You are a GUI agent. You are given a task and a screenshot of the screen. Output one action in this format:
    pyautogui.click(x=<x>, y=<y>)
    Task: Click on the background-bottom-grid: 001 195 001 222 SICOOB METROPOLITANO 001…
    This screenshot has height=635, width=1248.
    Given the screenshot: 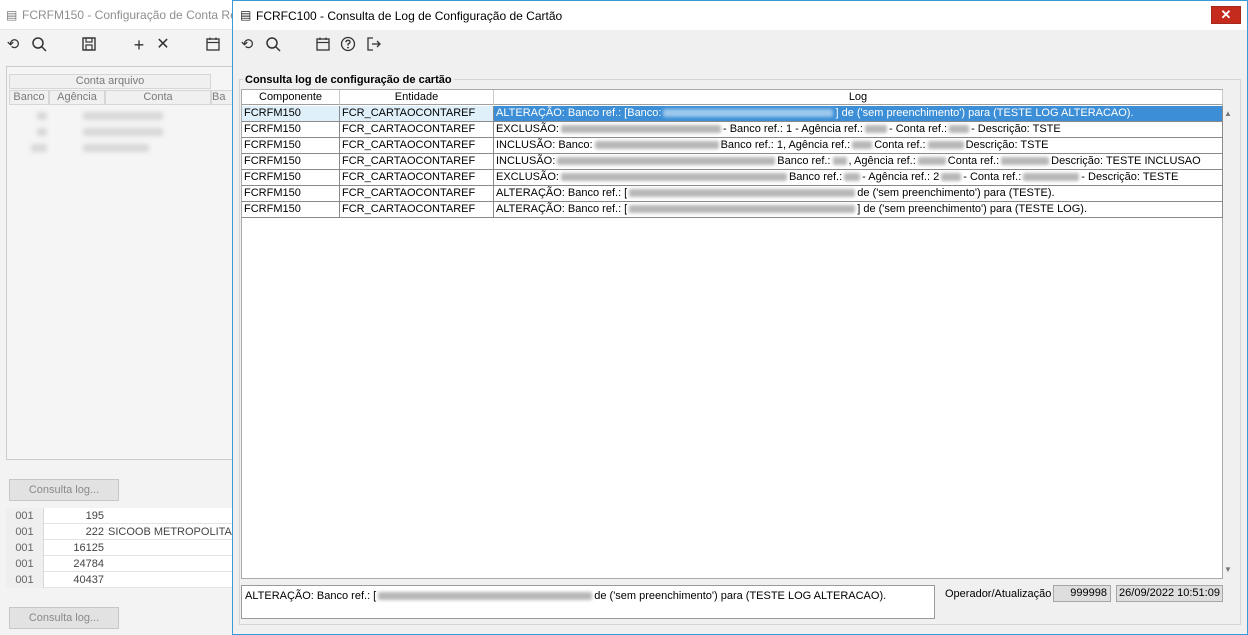 What is the action you would take?
    pyautogui.click(x=127, y=548)
    